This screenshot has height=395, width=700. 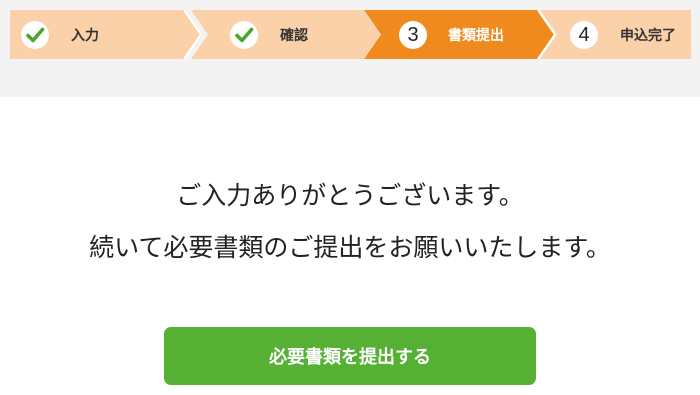 What do you see at coordinates (85, 35) in the screenshot?
I see `step-label: 入力` at bounding box center [85, 35].